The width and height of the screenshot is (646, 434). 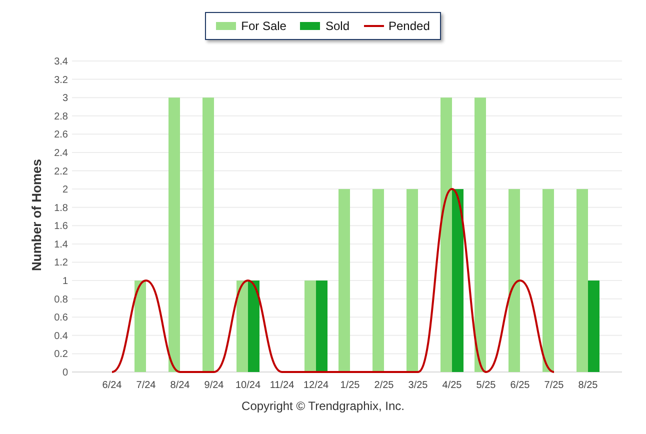 I want to click on y-tick-label: 0.8, so click(x=61, y=300).